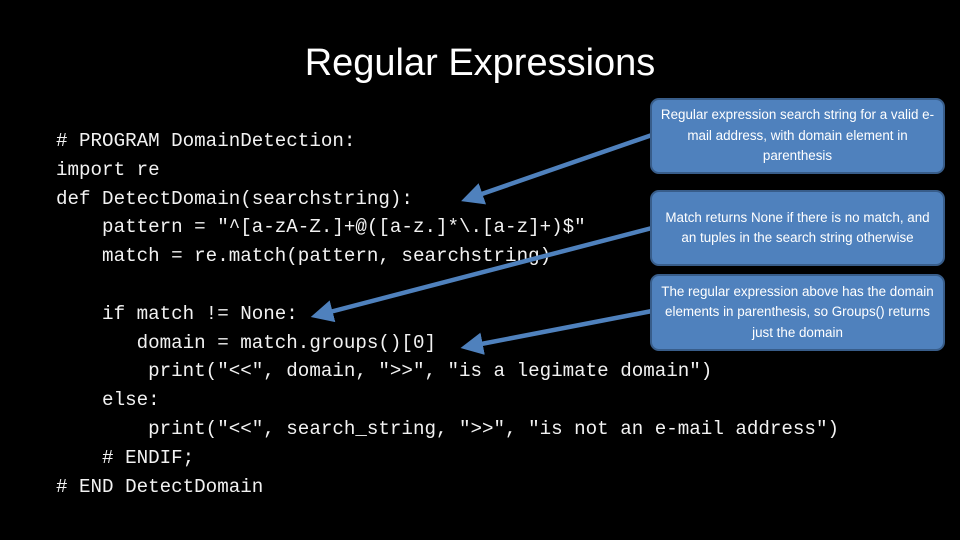 The image size is (960, 540). I want to click on code-line: else:, so click(108, 400).